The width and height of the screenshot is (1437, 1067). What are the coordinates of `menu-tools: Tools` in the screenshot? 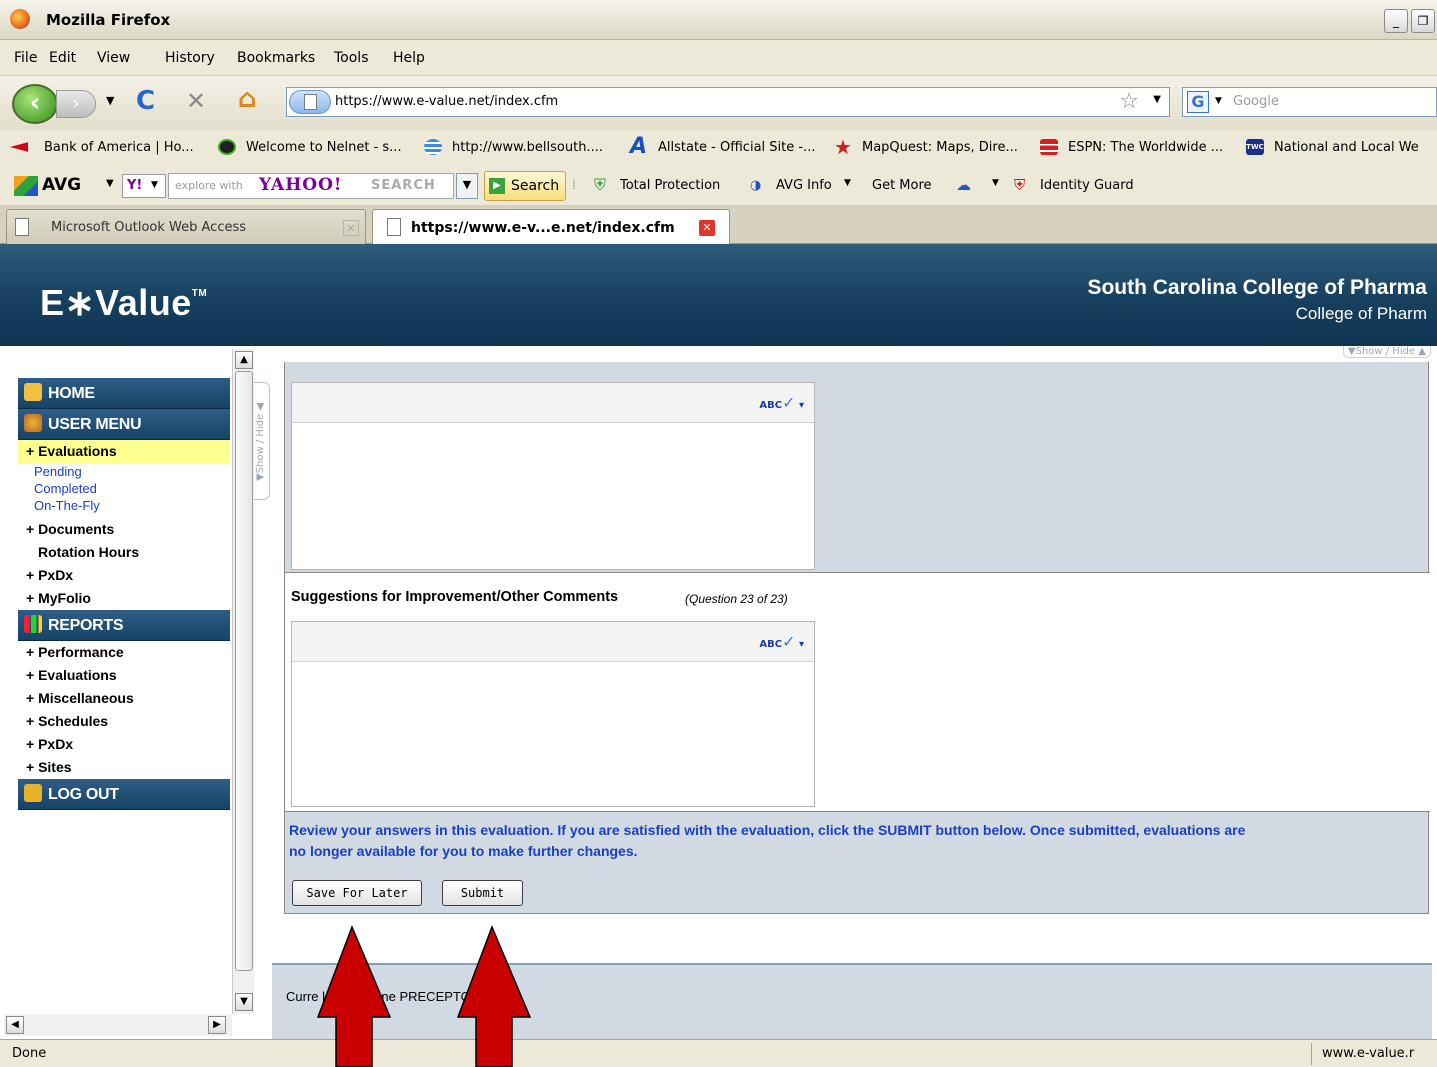 It's located at (351, 58).